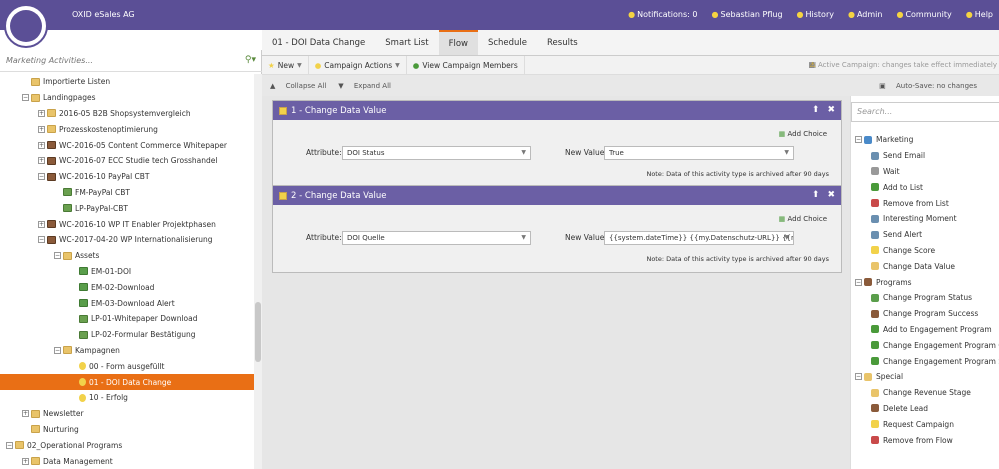  Describe the element at coordinates (406, 42) in the screenshot. I see `tab-smart-list: Smart List` at that location.